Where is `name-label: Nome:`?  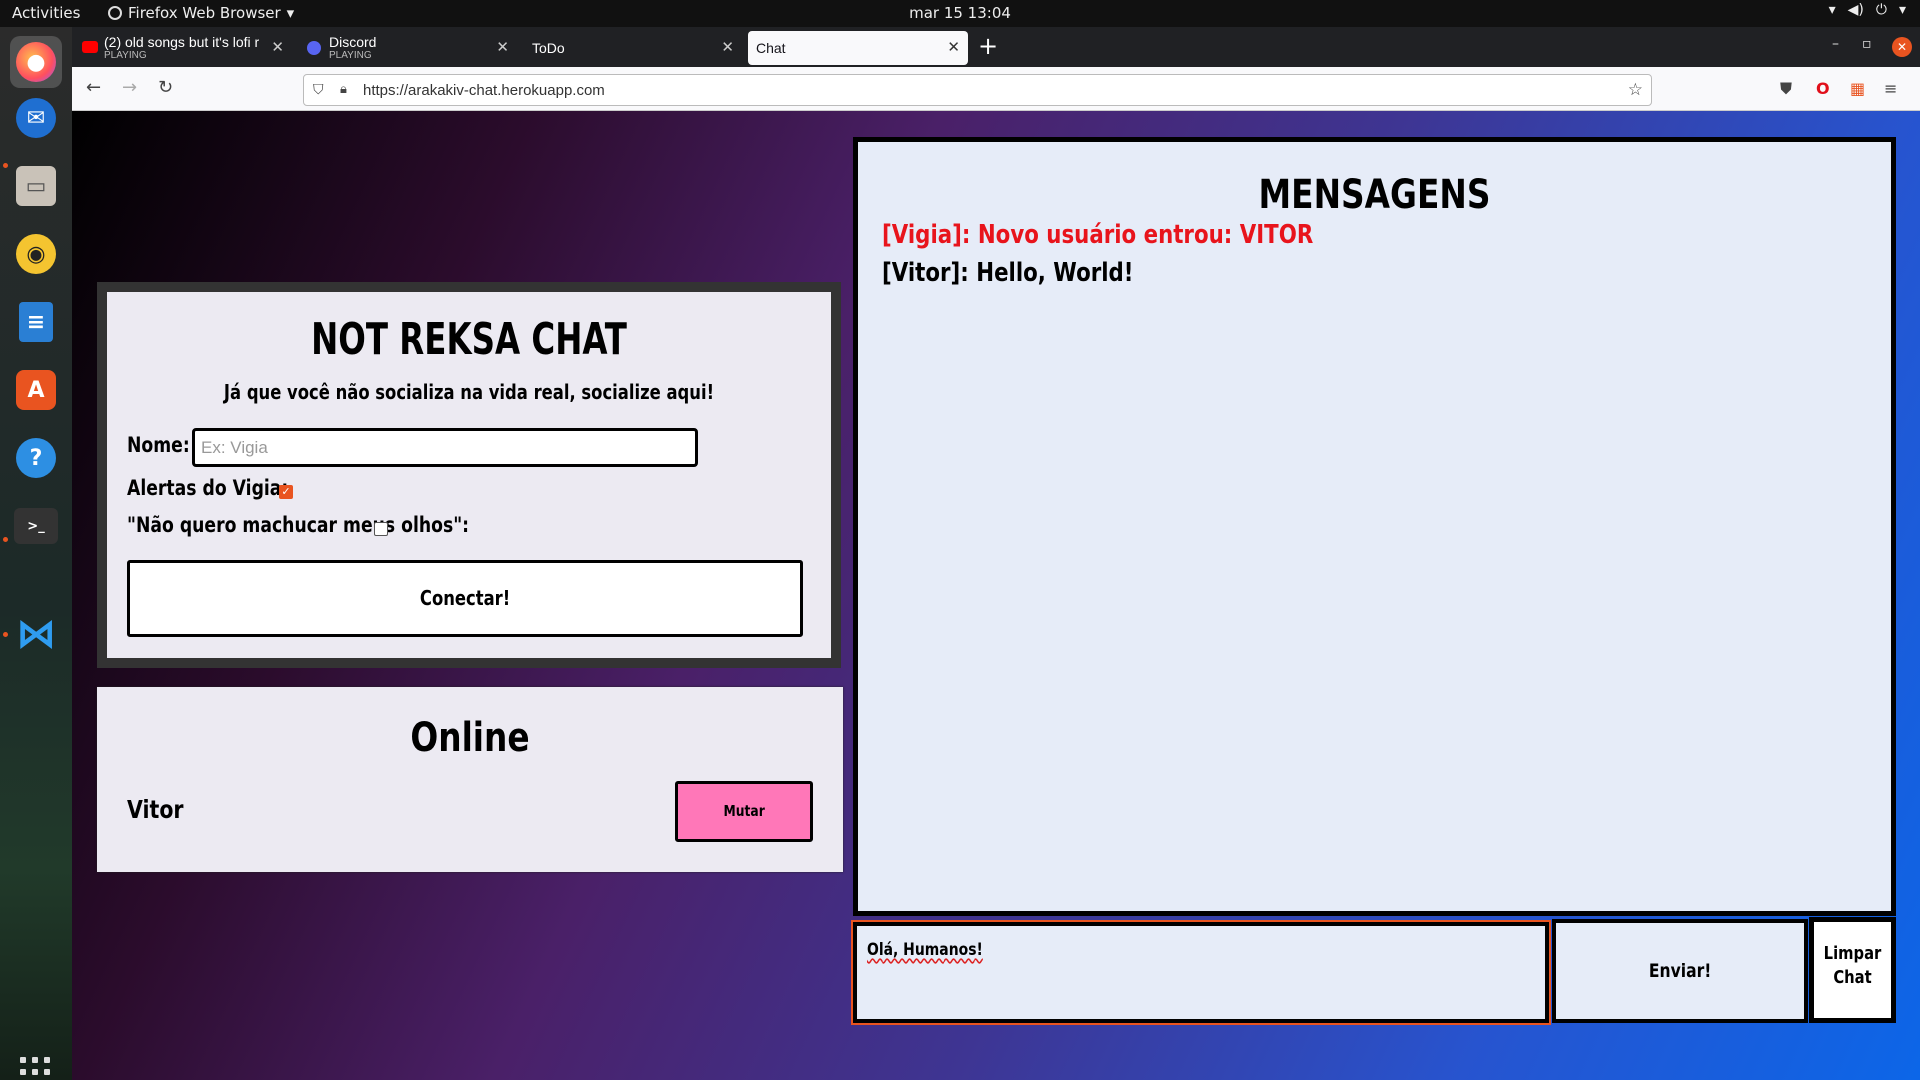 name-label: Nome: is located at coordinates (158, 445).